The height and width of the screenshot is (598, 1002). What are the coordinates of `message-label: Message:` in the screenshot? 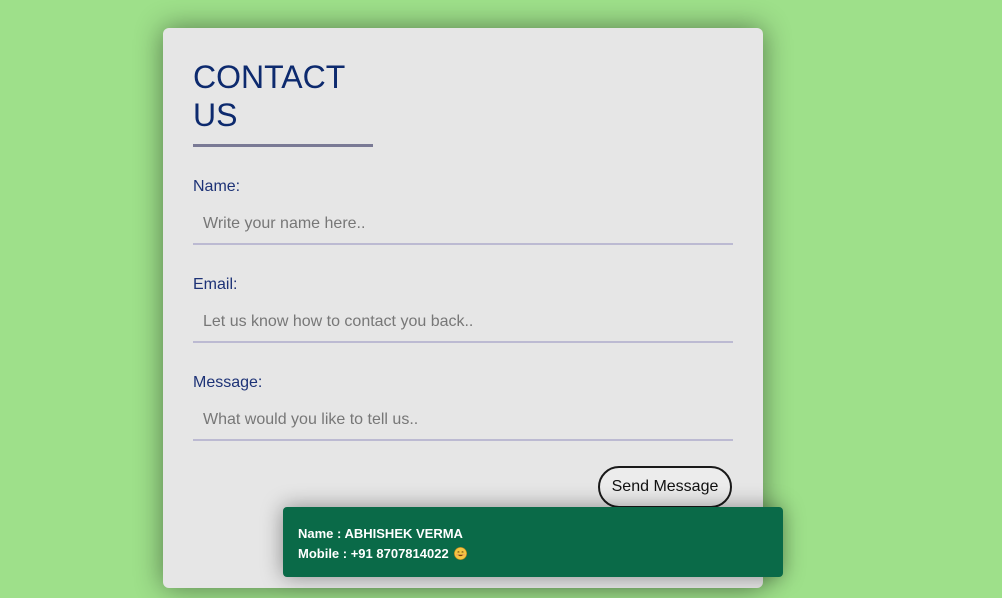 It's located at (228, 382).